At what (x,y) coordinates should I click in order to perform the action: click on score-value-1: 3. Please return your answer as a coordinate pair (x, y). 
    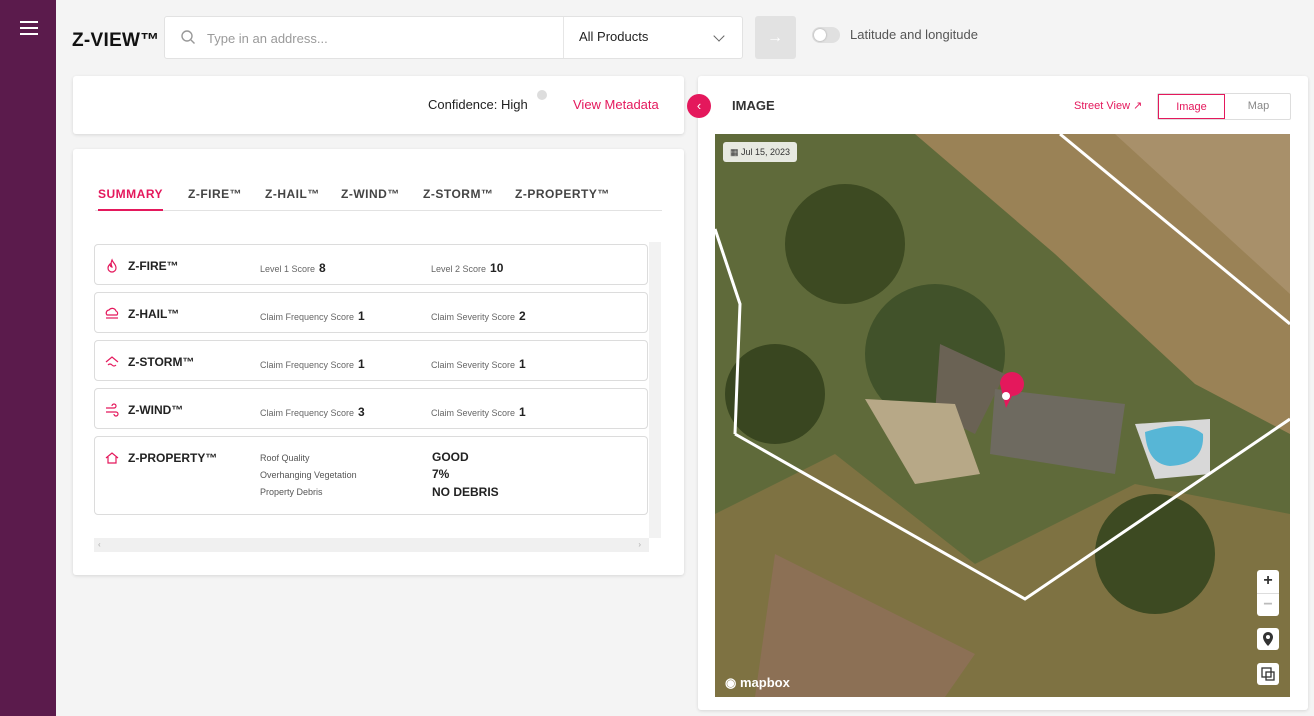
    Looking at the image, I should click on (361, 412).